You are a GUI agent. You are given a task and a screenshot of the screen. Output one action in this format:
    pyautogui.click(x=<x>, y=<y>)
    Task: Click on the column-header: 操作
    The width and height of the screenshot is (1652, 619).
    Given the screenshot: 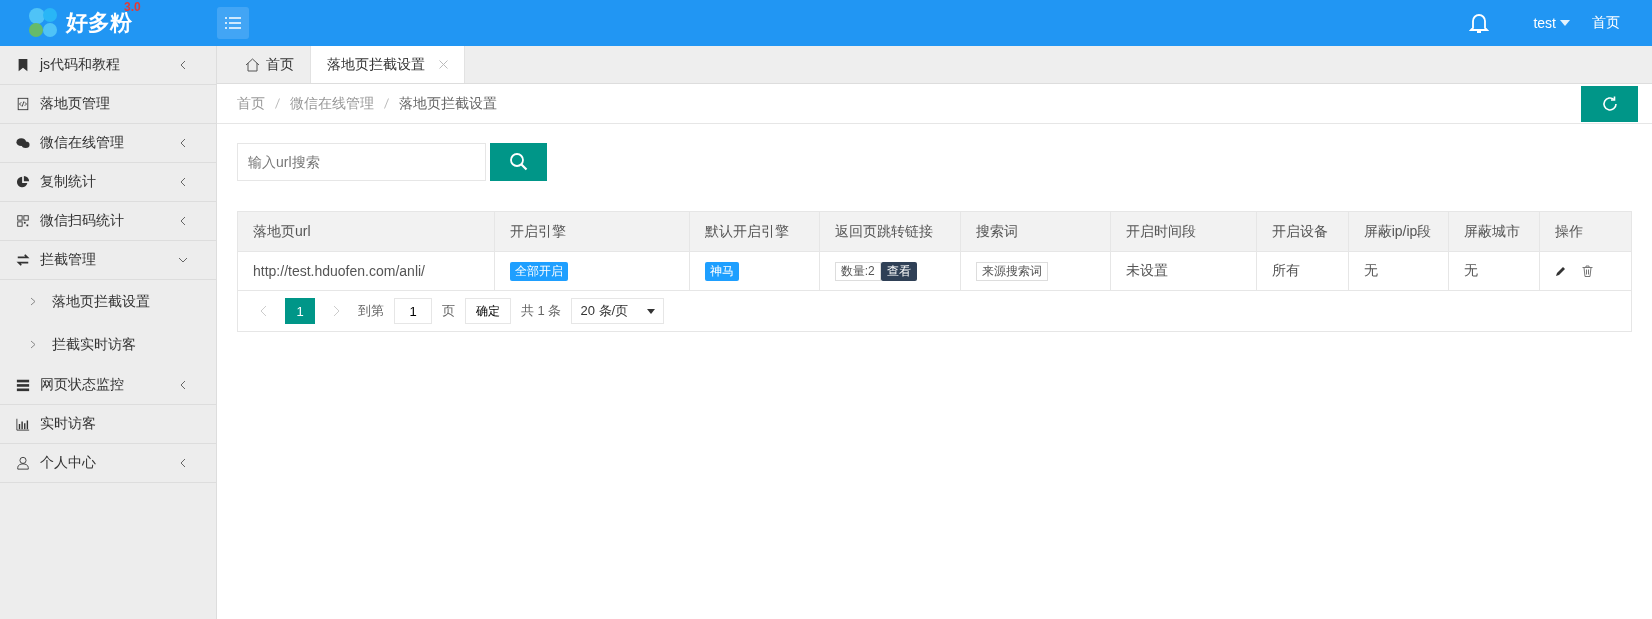 What is the action you would take?
    pyautogui.click(x=1585, y=232)
    